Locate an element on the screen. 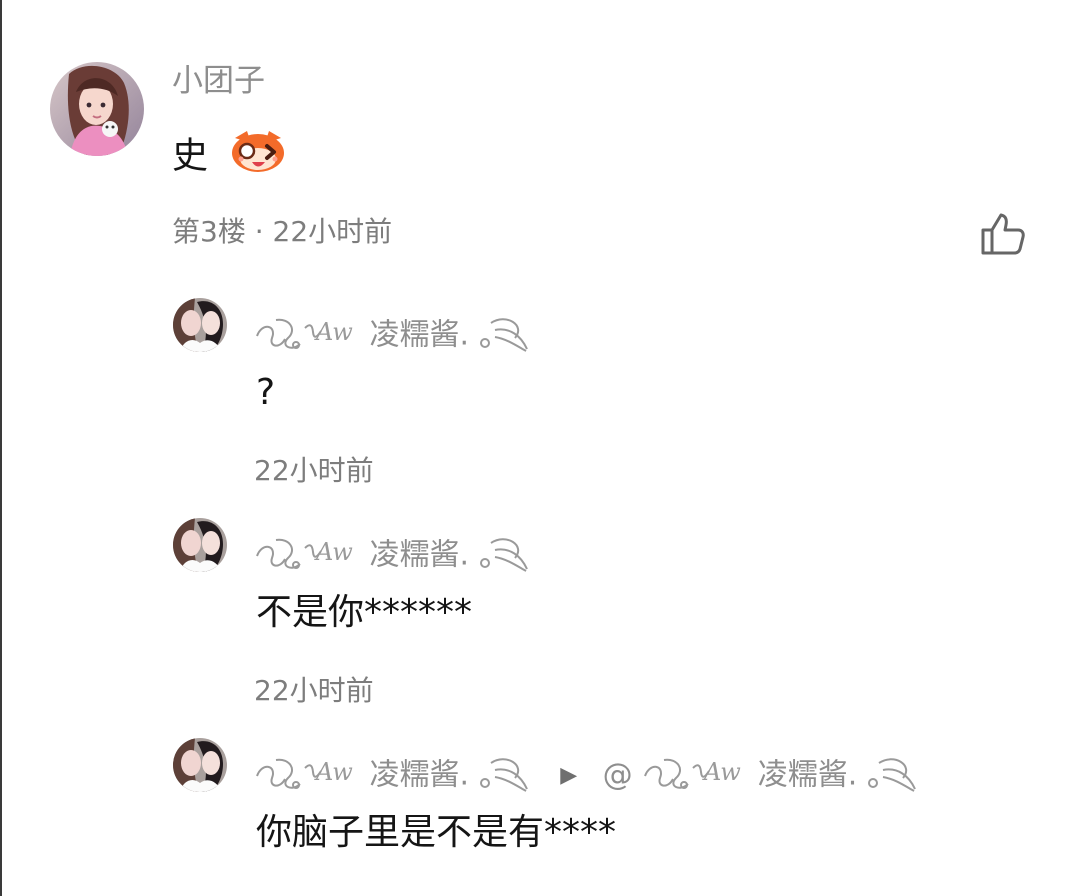 This screenshot has width=1080, height=896. reply-to-username-text: 凌糯酱. is located at coordinates (807, 775).